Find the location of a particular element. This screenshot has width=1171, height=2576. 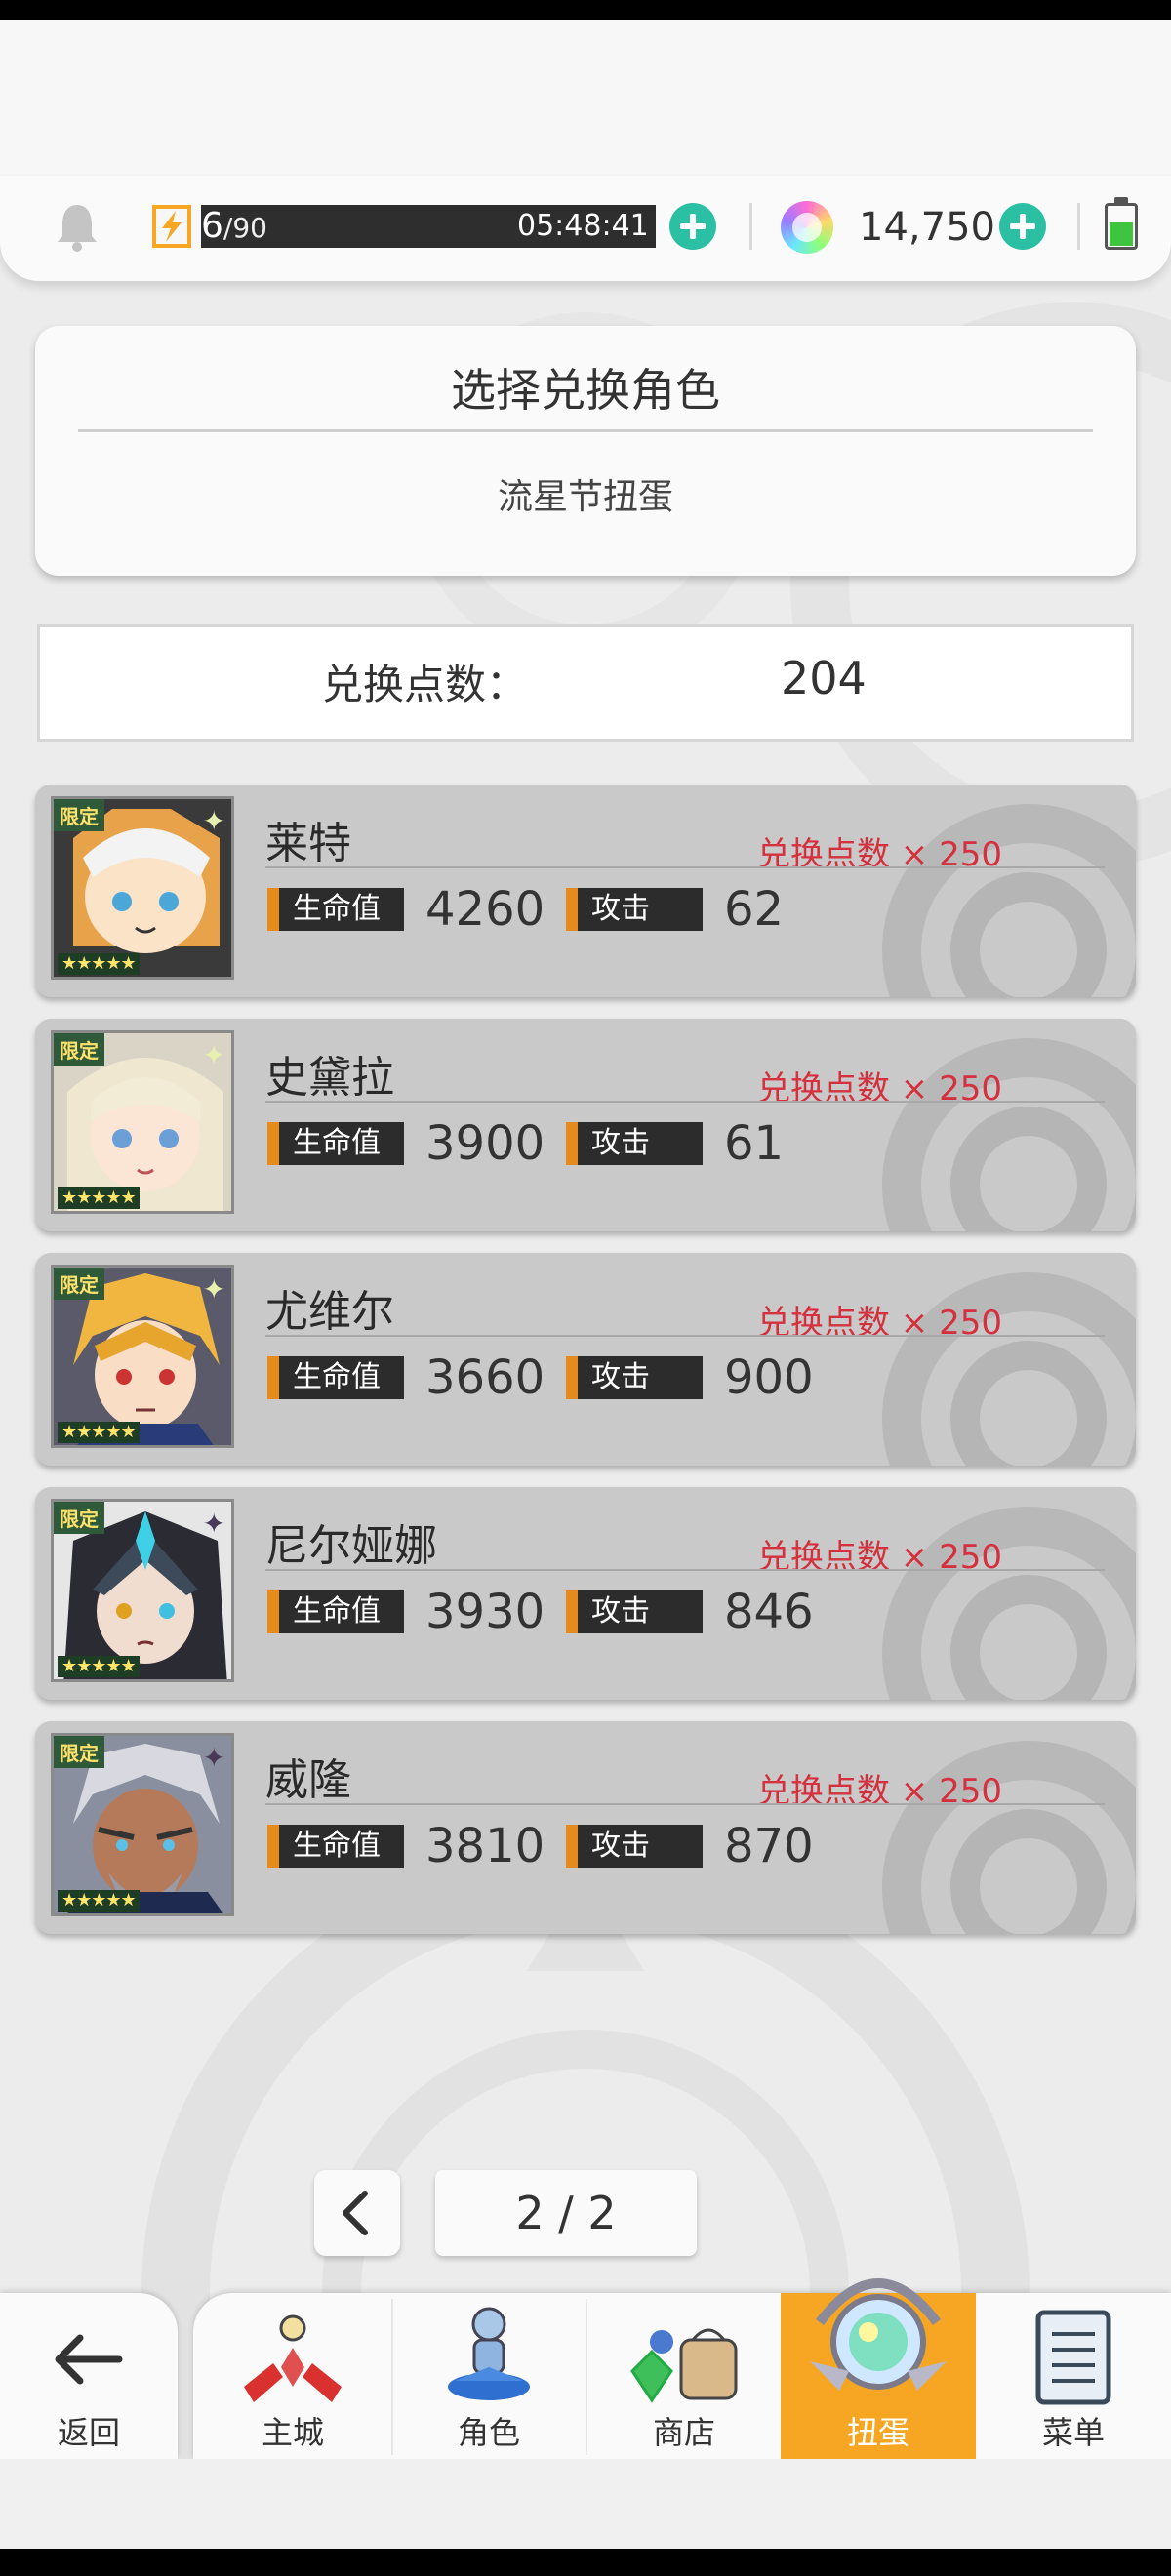

exchange-points-bar is located at coordinates (585, 683).